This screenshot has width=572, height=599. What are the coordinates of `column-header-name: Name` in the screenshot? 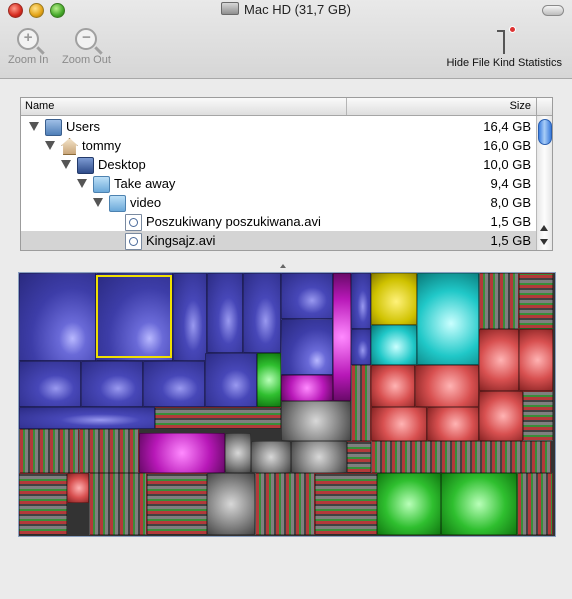 It's located at (39, 106).